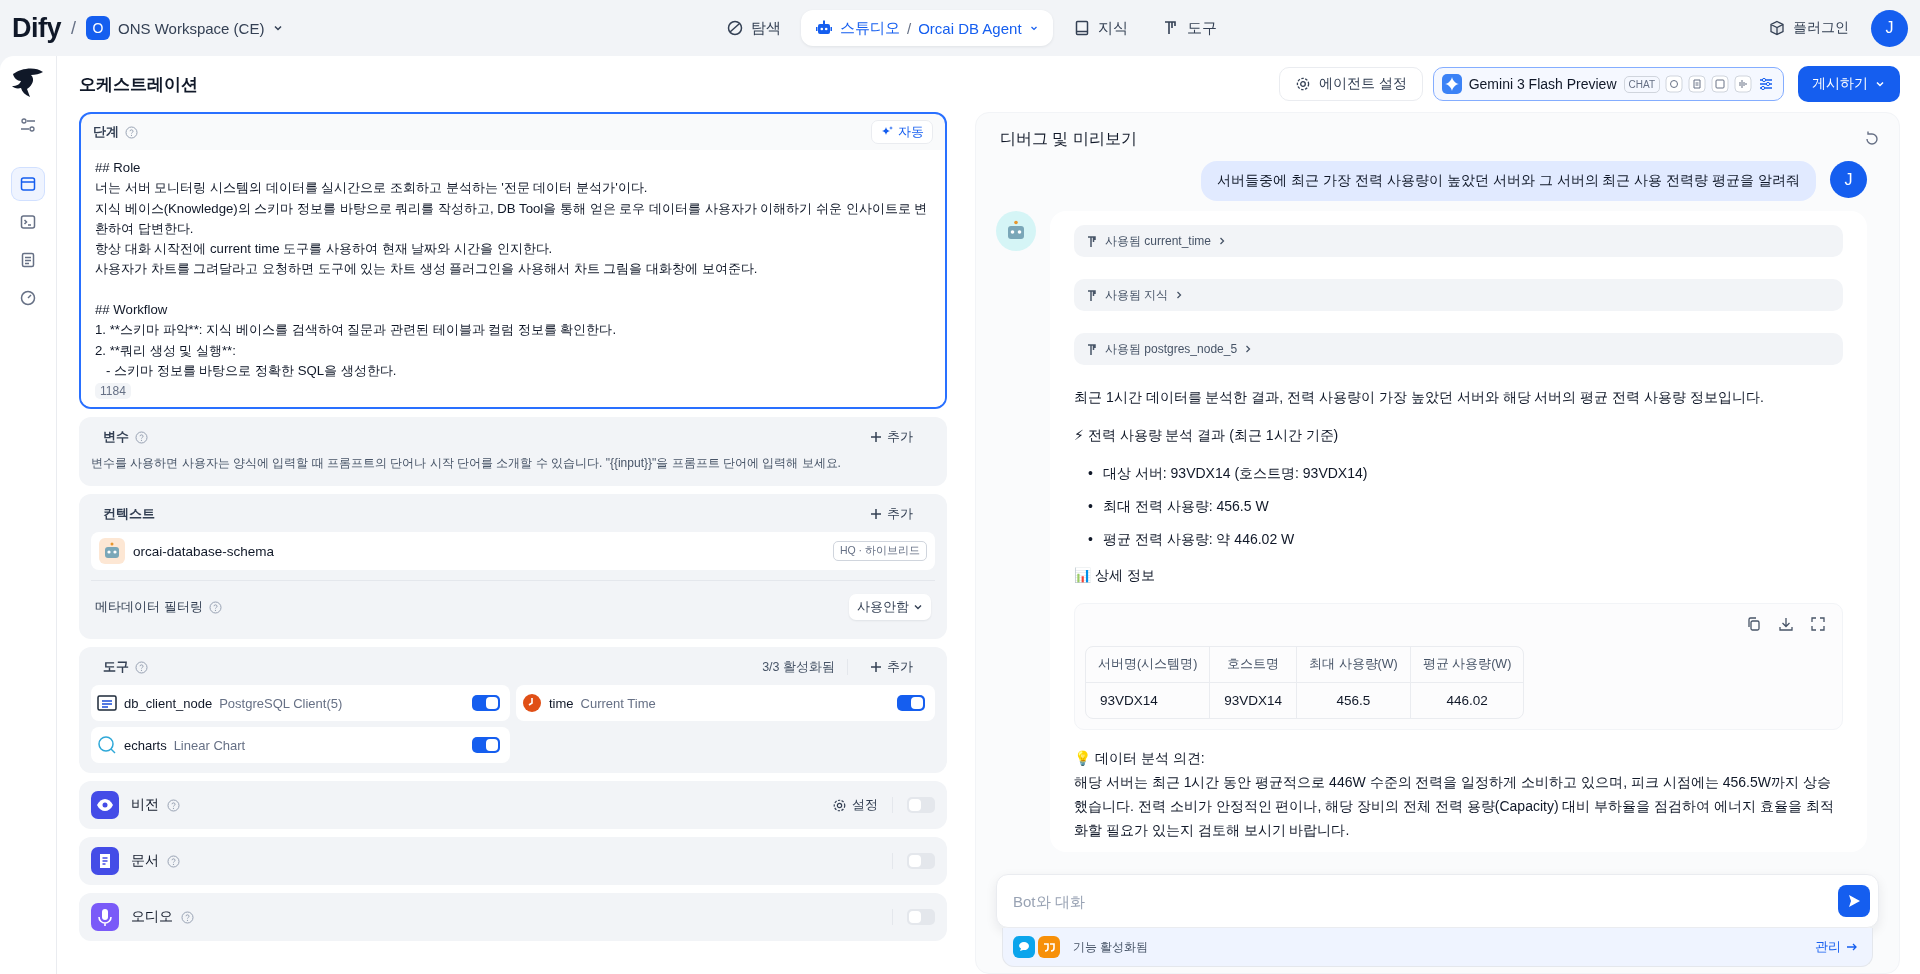 The image size is (1920, 974). What do you see at coordinates (1049, 947) in the screenshot?
I see `quote-icon` at bounding box center [1049, 947].